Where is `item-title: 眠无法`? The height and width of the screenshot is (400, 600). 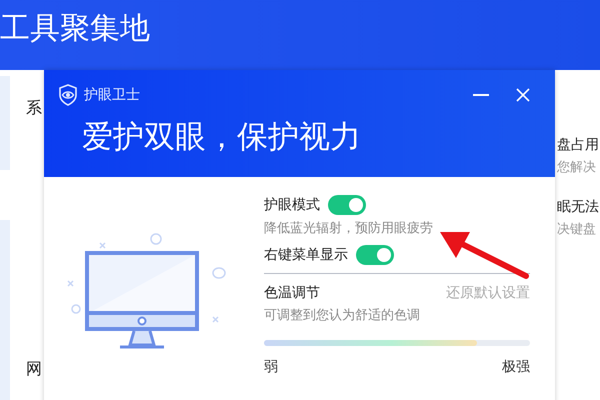
item-title: 眠无法 is located at coordinates (578, 207).